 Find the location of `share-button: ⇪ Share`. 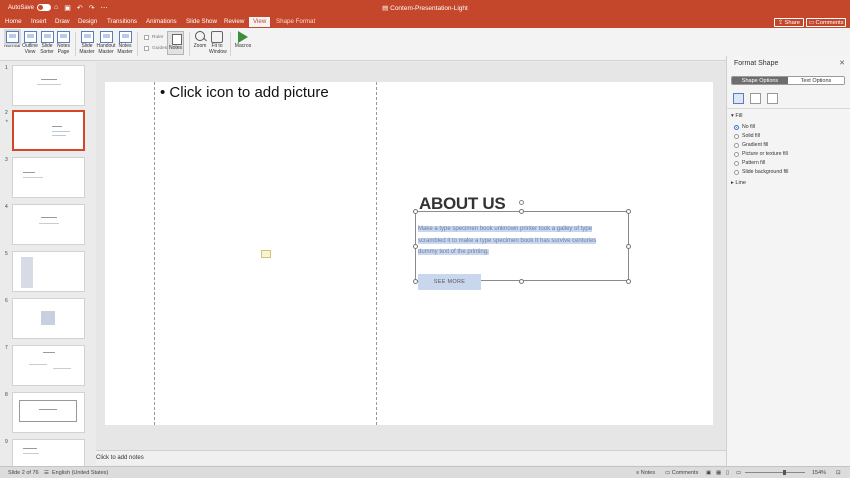

share-button: ⇪ Share is located at coordinates (789, 22).